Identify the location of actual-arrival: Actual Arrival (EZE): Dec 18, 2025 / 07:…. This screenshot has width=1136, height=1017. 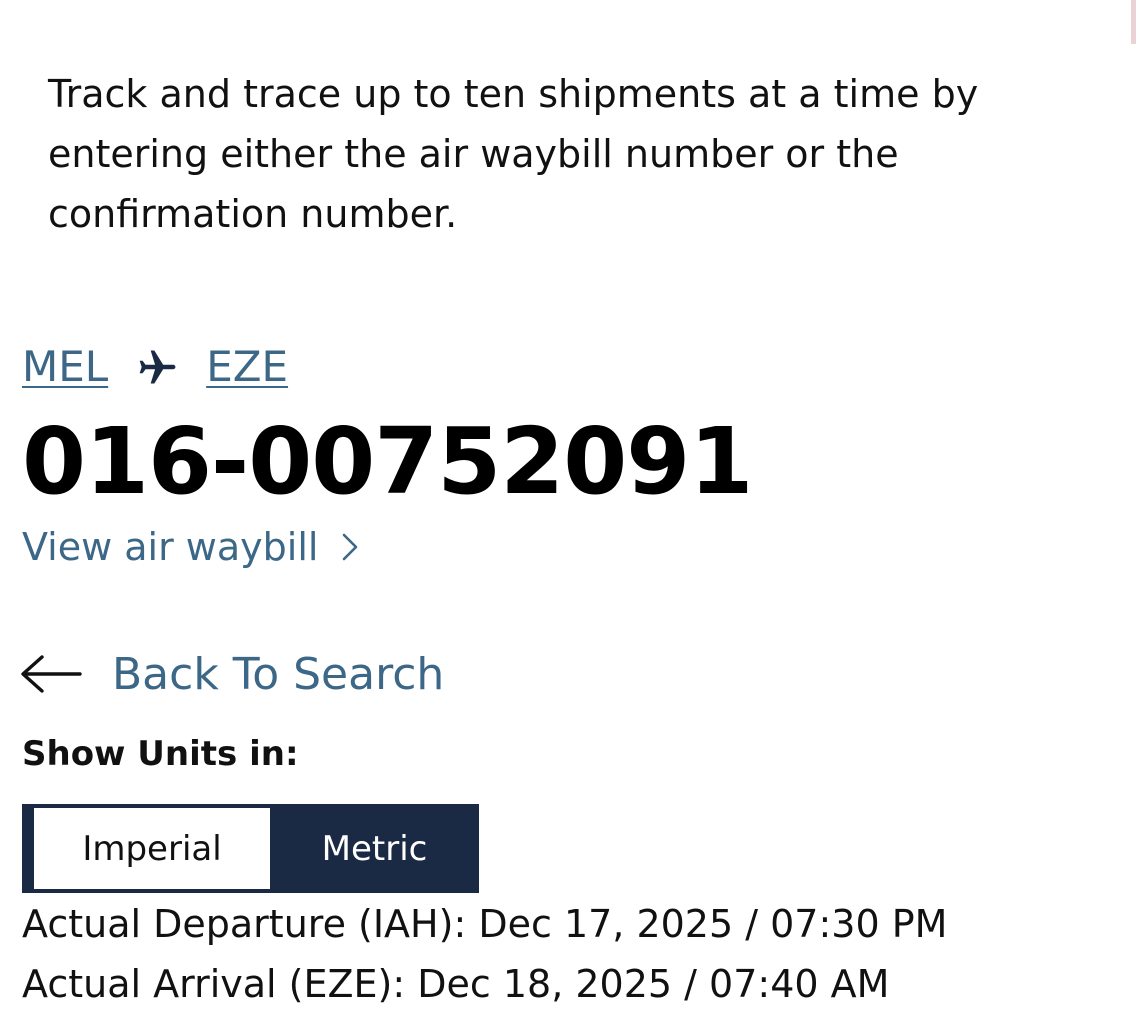
(456, 984).